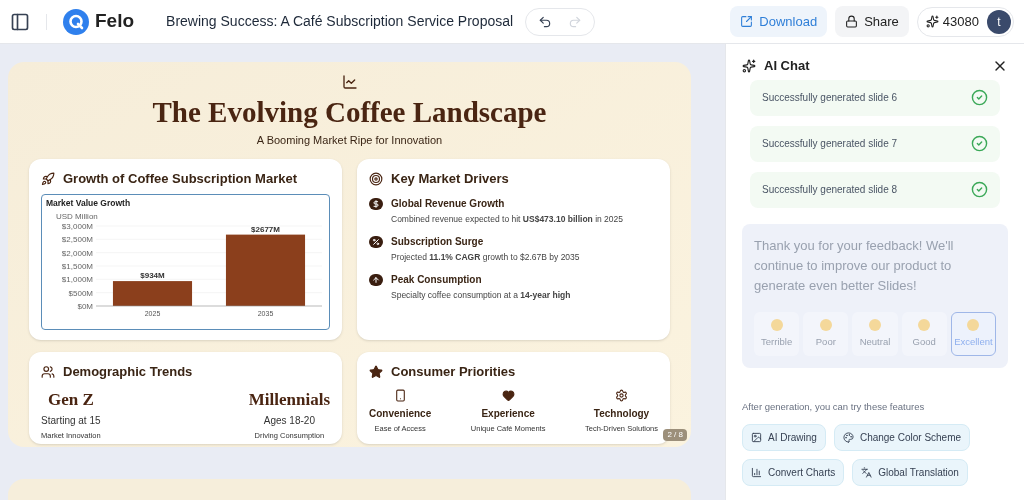 The image size is (1024, 500). I want to click on card-heading: Key Market Drivers, so click(450, 178).